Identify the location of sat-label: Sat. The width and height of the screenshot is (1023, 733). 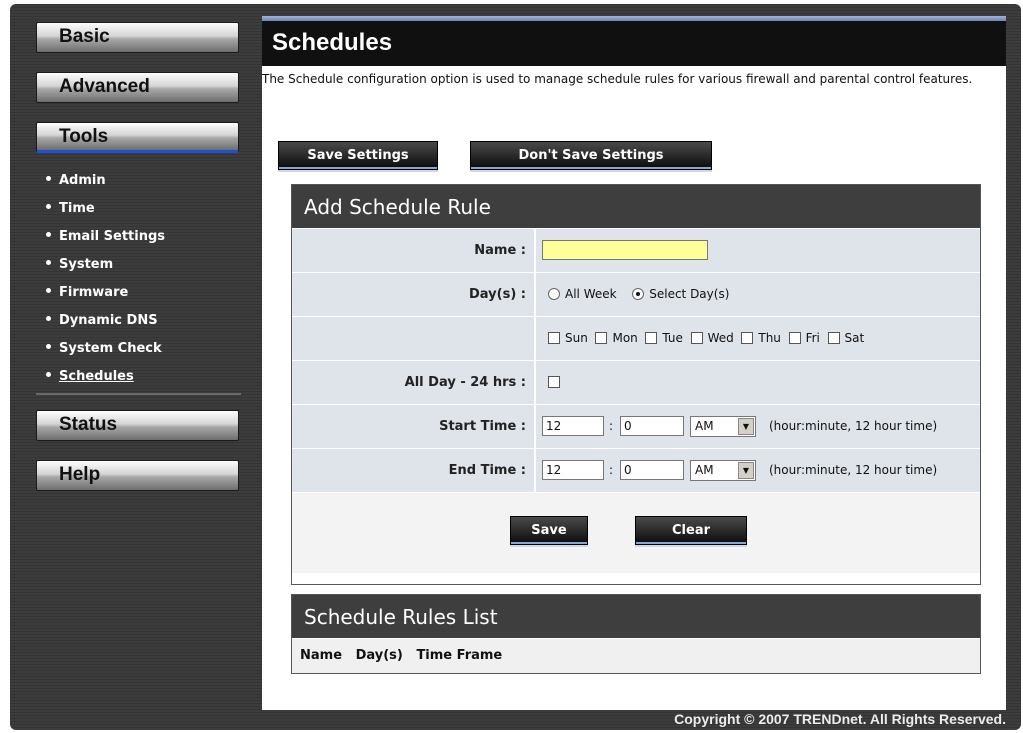
(854, 338).